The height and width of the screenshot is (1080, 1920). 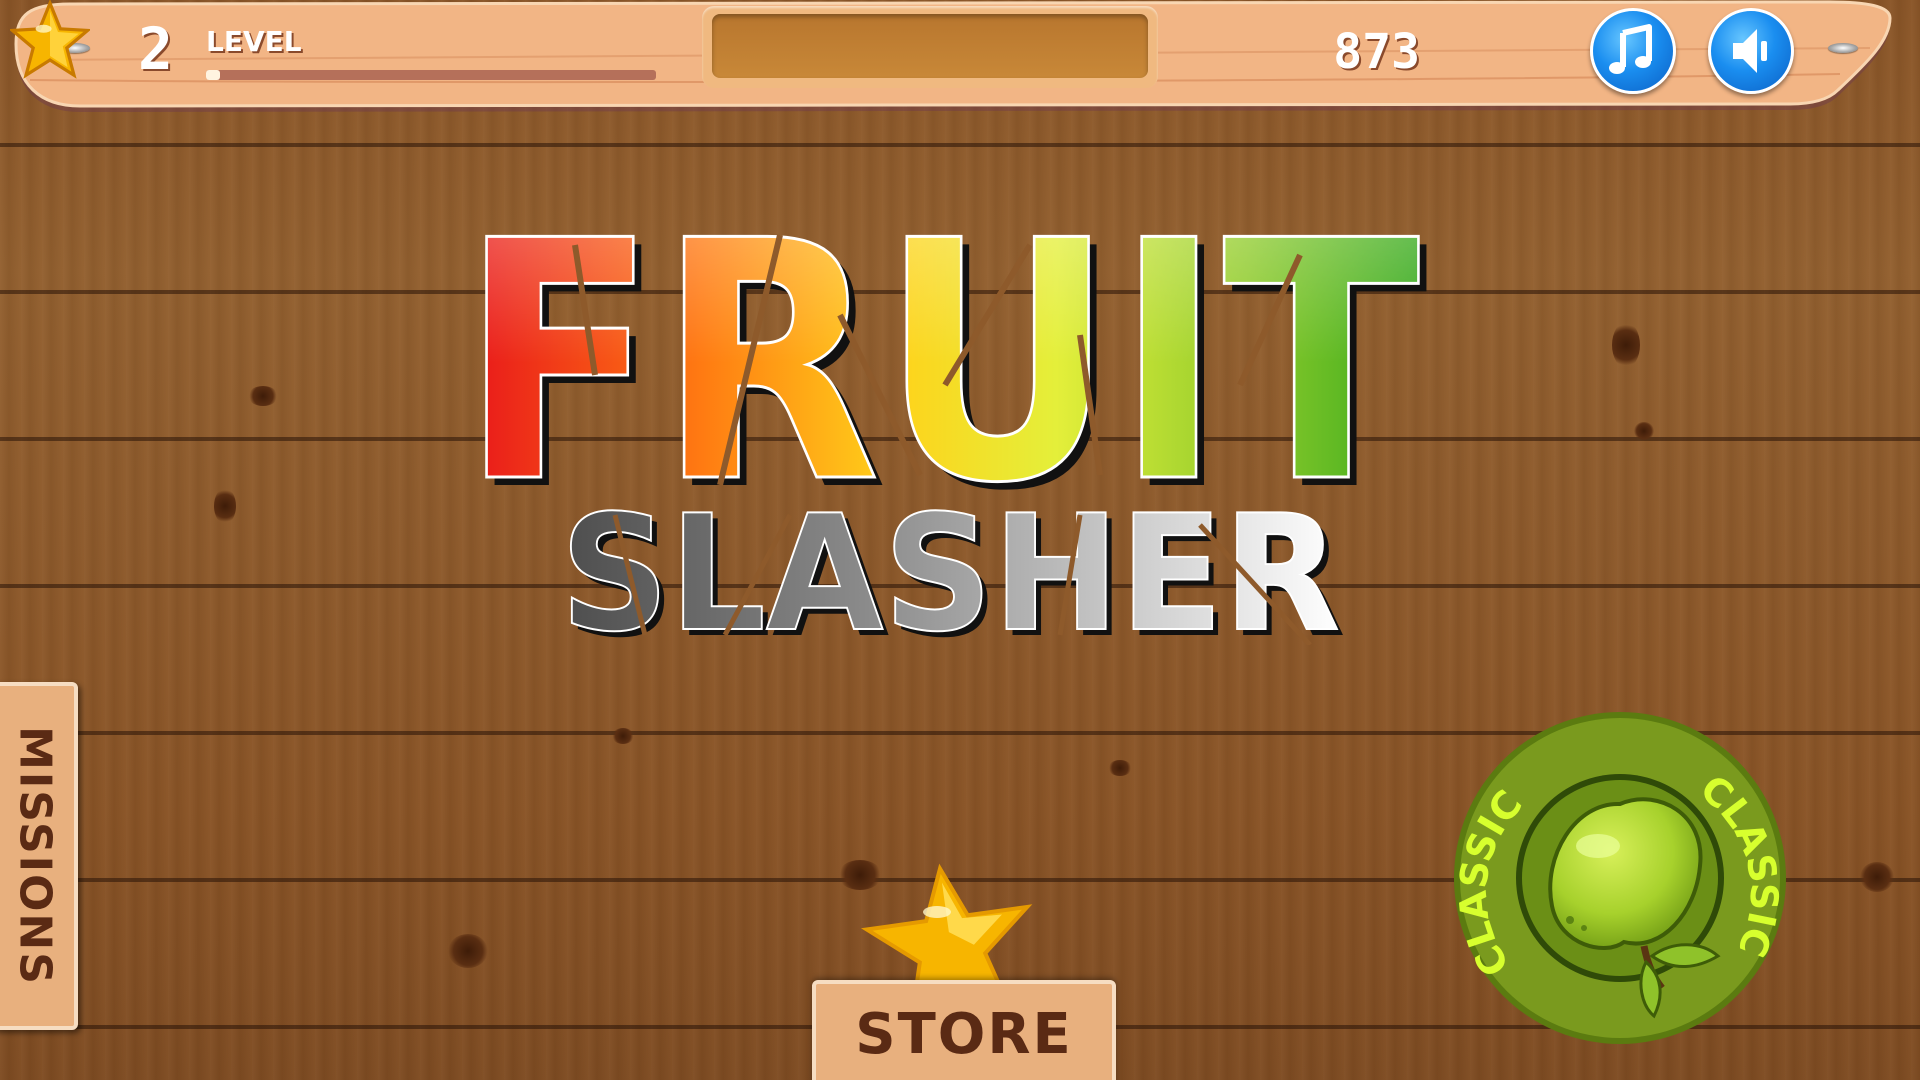 I want to click on missions-label: MISSIONS, so click(x=35, y=856).